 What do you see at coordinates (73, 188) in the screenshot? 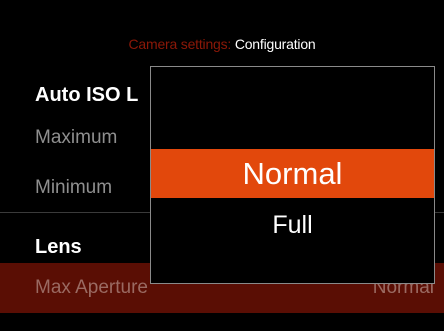
I see `menu-item-minimum: Minimum` at bounding box center [73, 188].